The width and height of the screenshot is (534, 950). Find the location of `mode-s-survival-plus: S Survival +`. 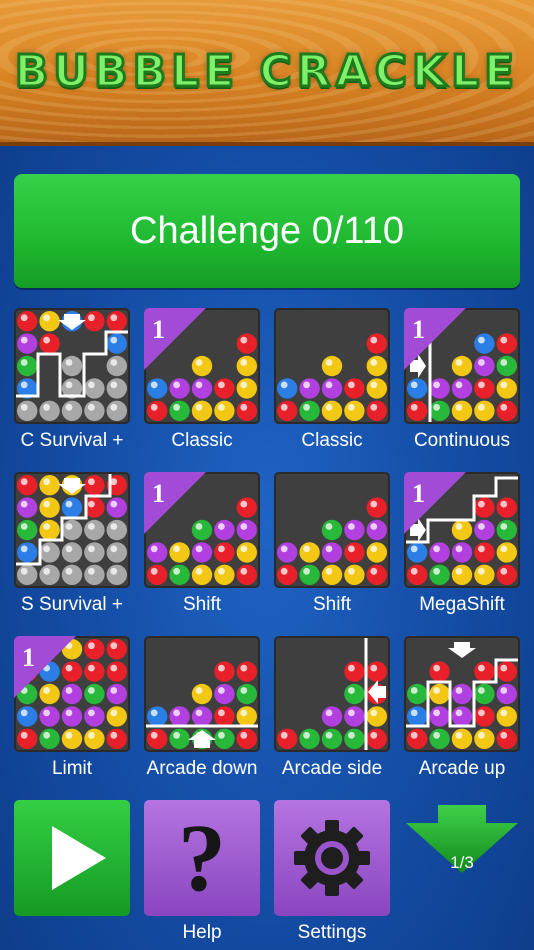

mode-s-survival-plus: S Survival + is located at coordinates (72, 544).